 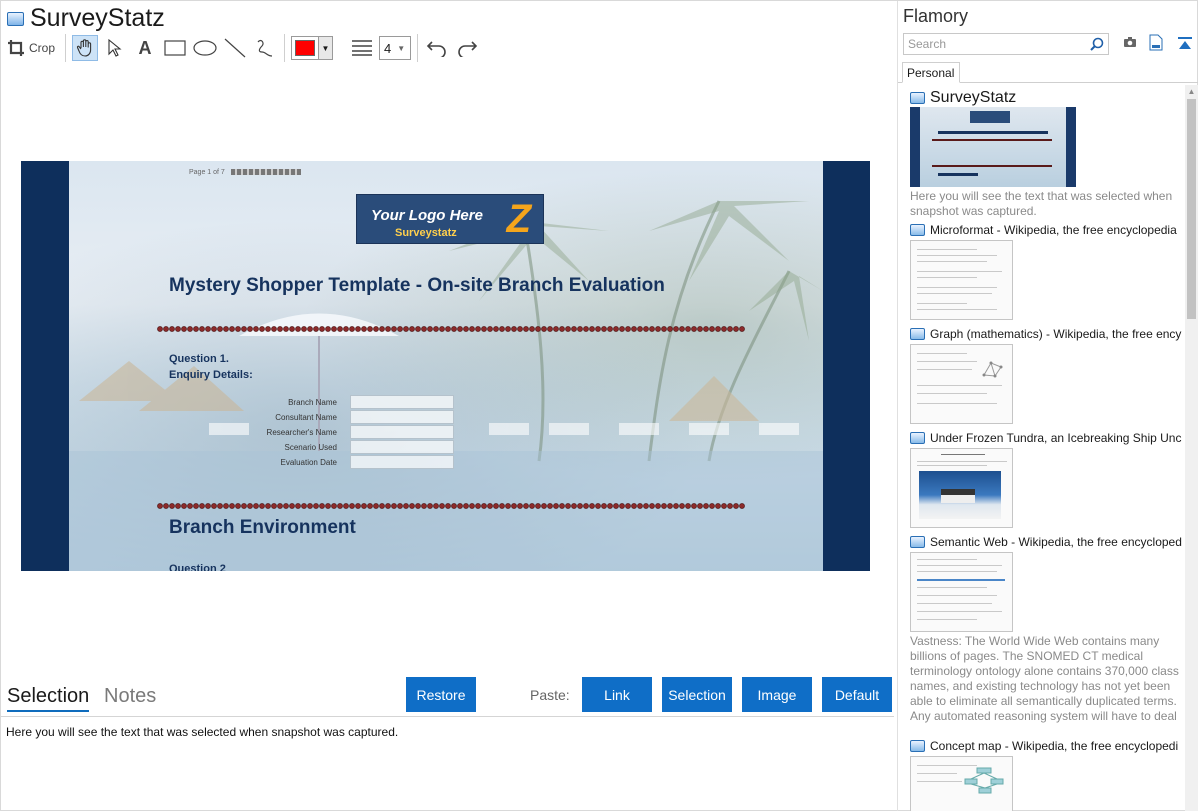 What do you see at coordinates (312, 48) in the screenshot?
I see `color-picker: ▼` at bounding box center [312, 48].